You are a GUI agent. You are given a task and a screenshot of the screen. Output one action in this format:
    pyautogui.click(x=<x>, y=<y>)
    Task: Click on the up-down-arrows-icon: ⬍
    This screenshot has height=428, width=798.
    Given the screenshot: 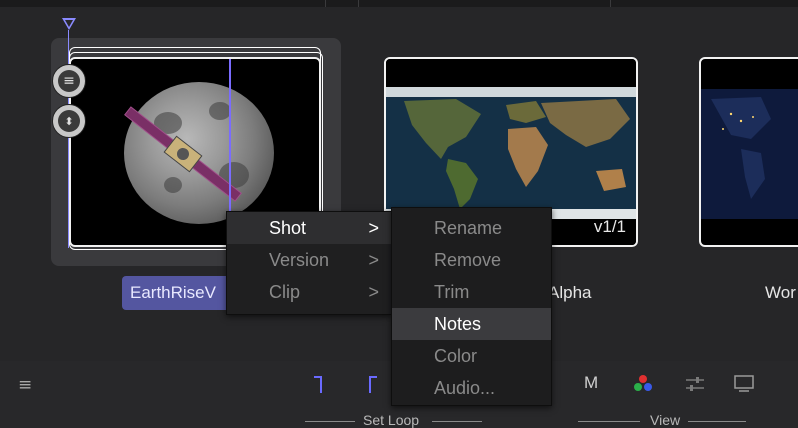 What is the action you would take?
    pyautogui.click(x=69, y=121)
    